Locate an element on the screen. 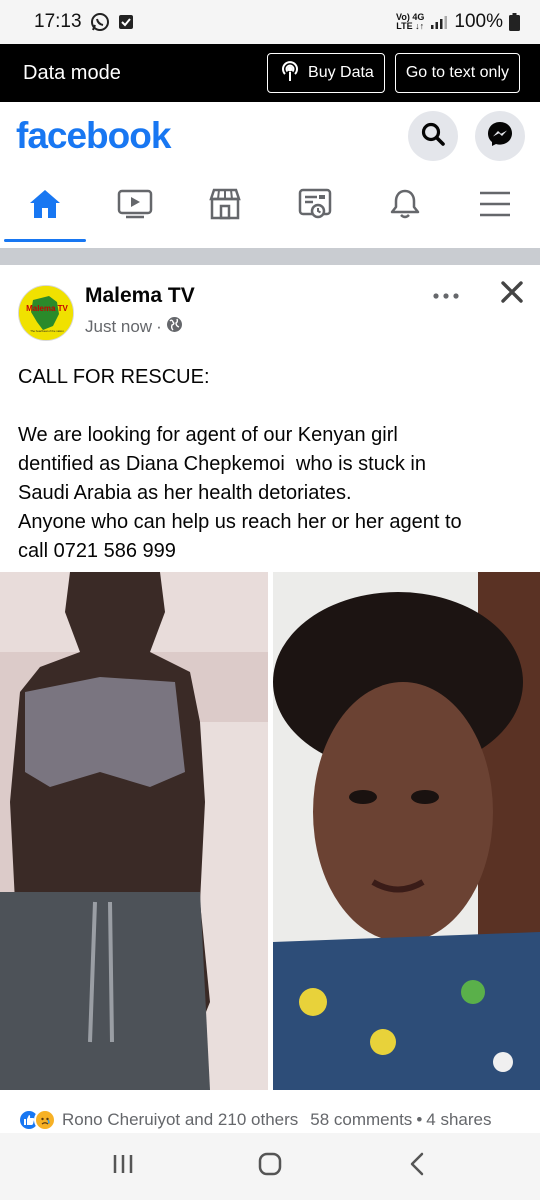  system-nav-bar is located at coordinates (270, 1166).